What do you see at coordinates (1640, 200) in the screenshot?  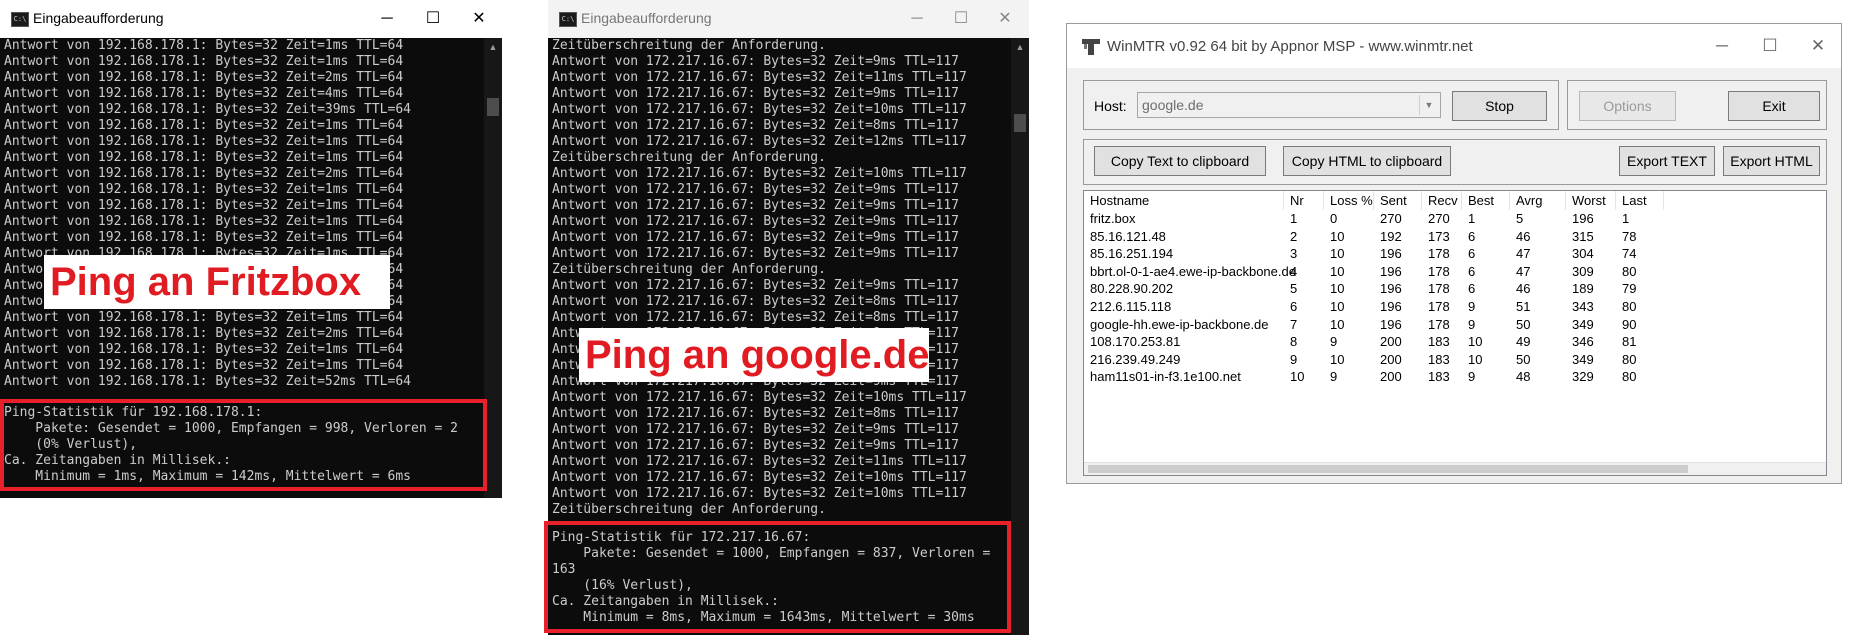 I see `column-header: Last` at bounding box center [1640, 200].